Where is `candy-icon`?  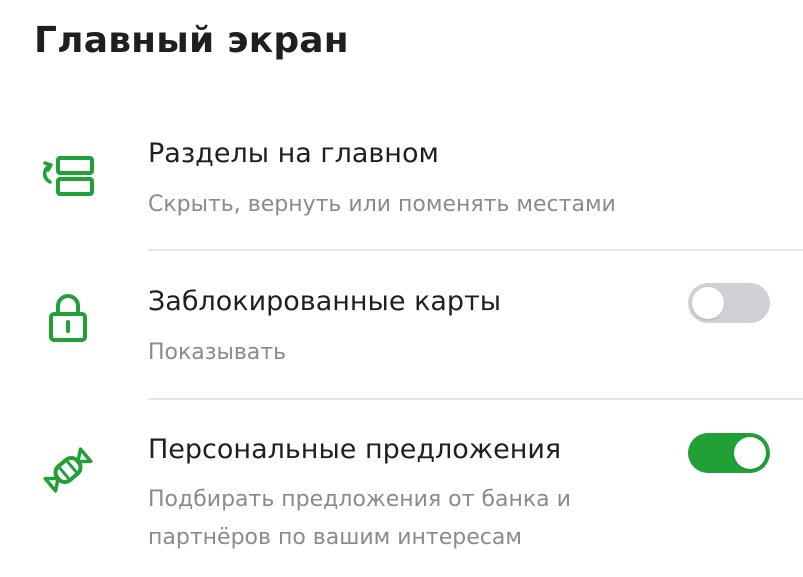 candy-icon is located at coordinates (68, 470).